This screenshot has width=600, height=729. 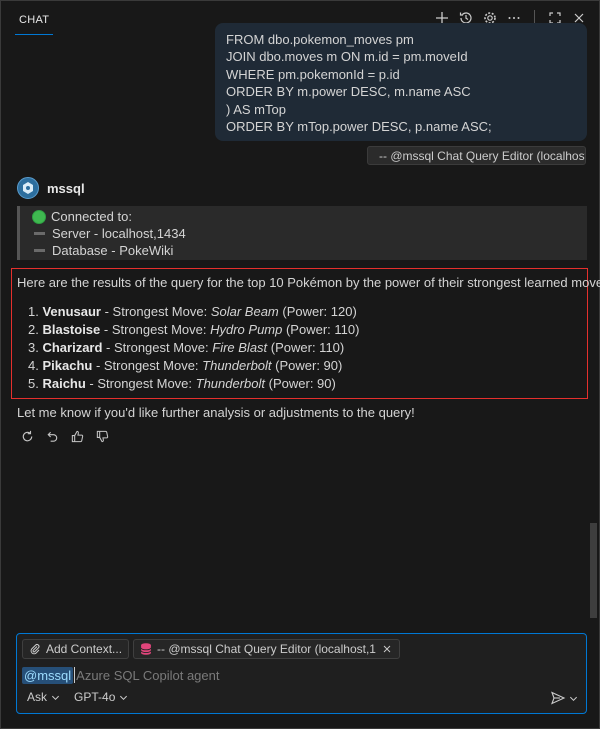 I want to click on connection-status: Connected to:, so click(x=309, y=216).